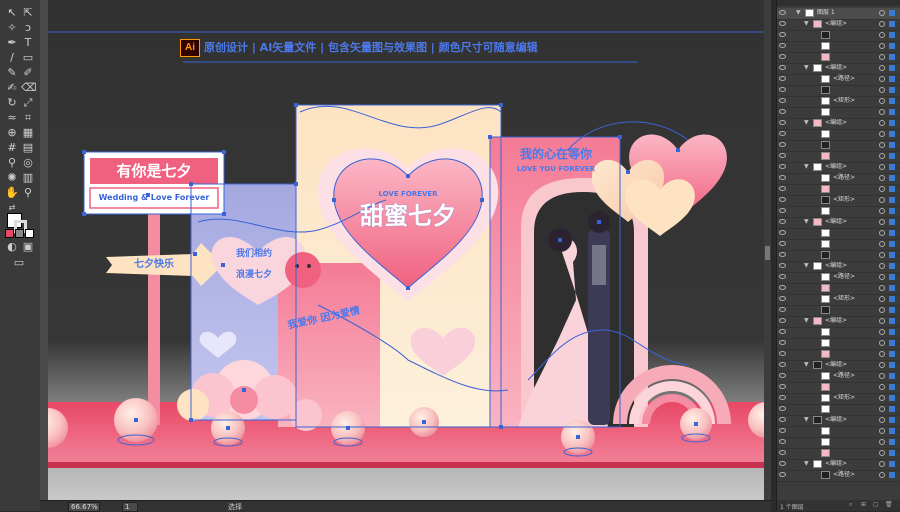  What do you see at coordinates (838, 476) in the screenshot?
I see `layer-row: <路径>` at bounding box center [838, 476].